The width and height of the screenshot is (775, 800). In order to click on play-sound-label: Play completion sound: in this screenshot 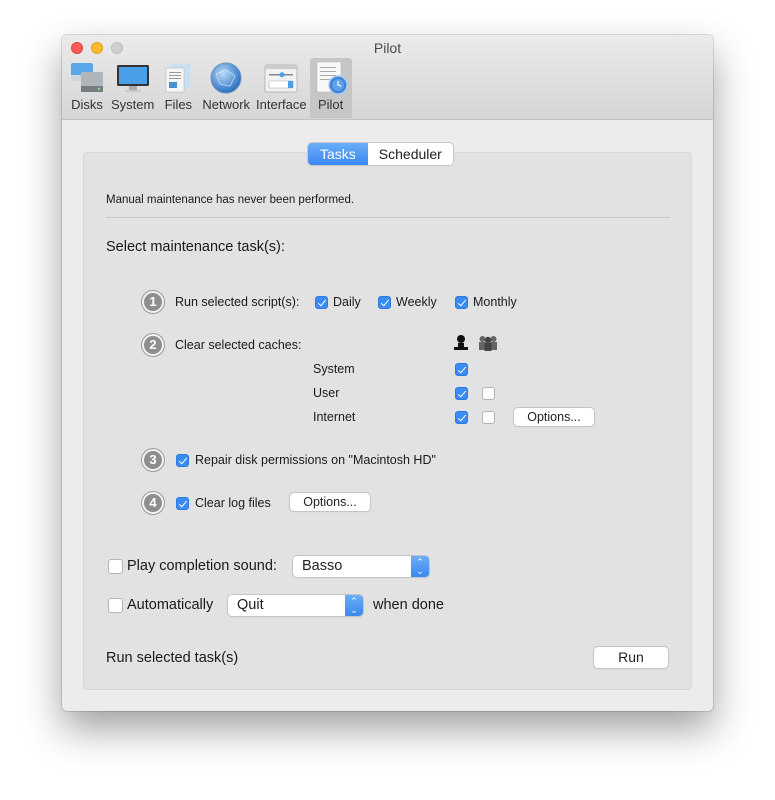, I will do `click(202, 566)`.